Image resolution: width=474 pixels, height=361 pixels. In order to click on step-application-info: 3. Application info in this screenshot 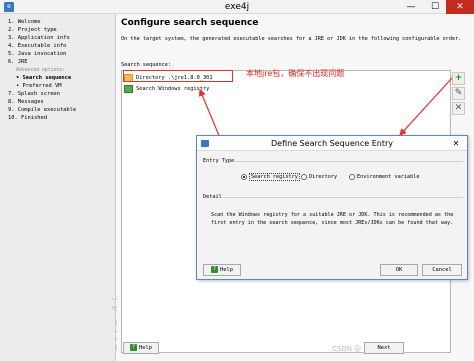, I will do `click(39, 38)`.